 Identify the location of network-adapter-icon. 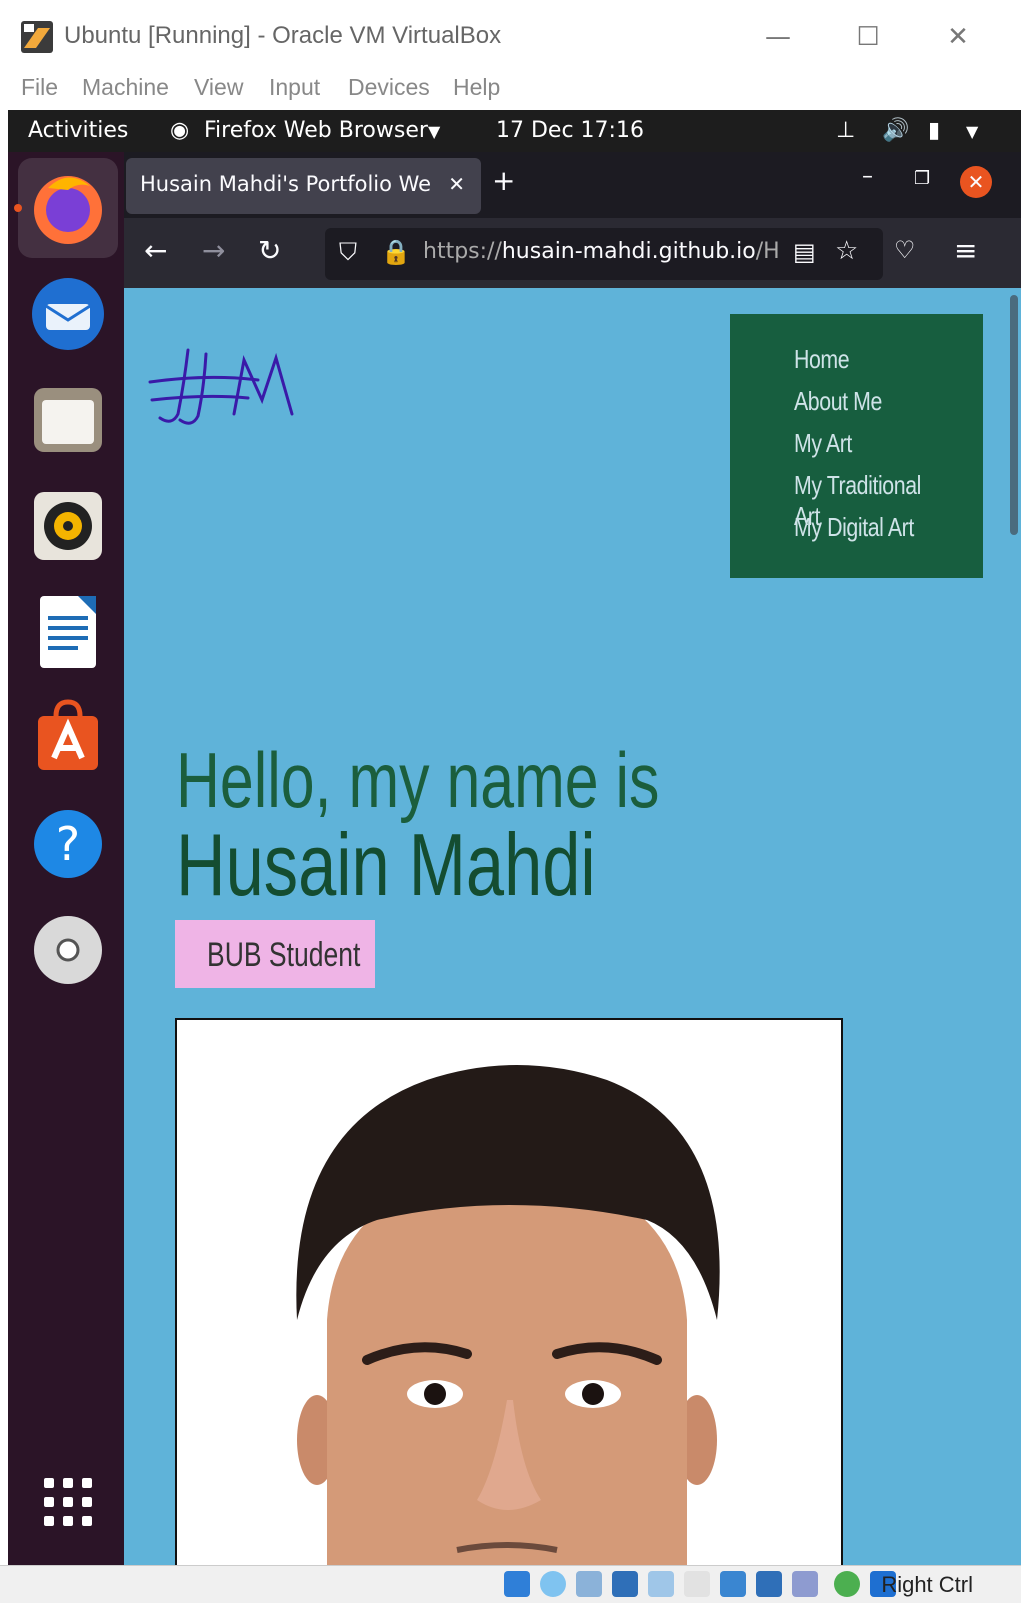
(625, 1584).